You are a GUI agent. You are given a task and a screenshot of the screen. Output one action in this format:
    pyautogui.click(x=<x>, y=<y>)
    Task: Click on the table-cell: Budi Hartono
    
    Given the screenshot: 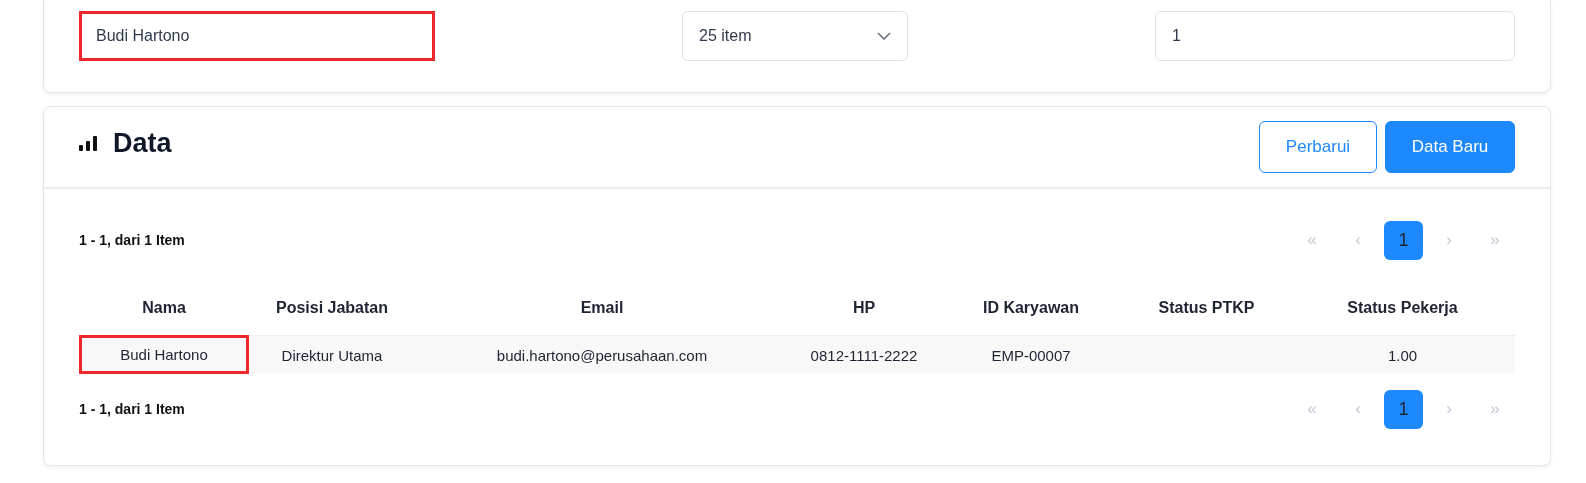 What is the action you would take?
    pyautogui.click(x=164, y=354)
    